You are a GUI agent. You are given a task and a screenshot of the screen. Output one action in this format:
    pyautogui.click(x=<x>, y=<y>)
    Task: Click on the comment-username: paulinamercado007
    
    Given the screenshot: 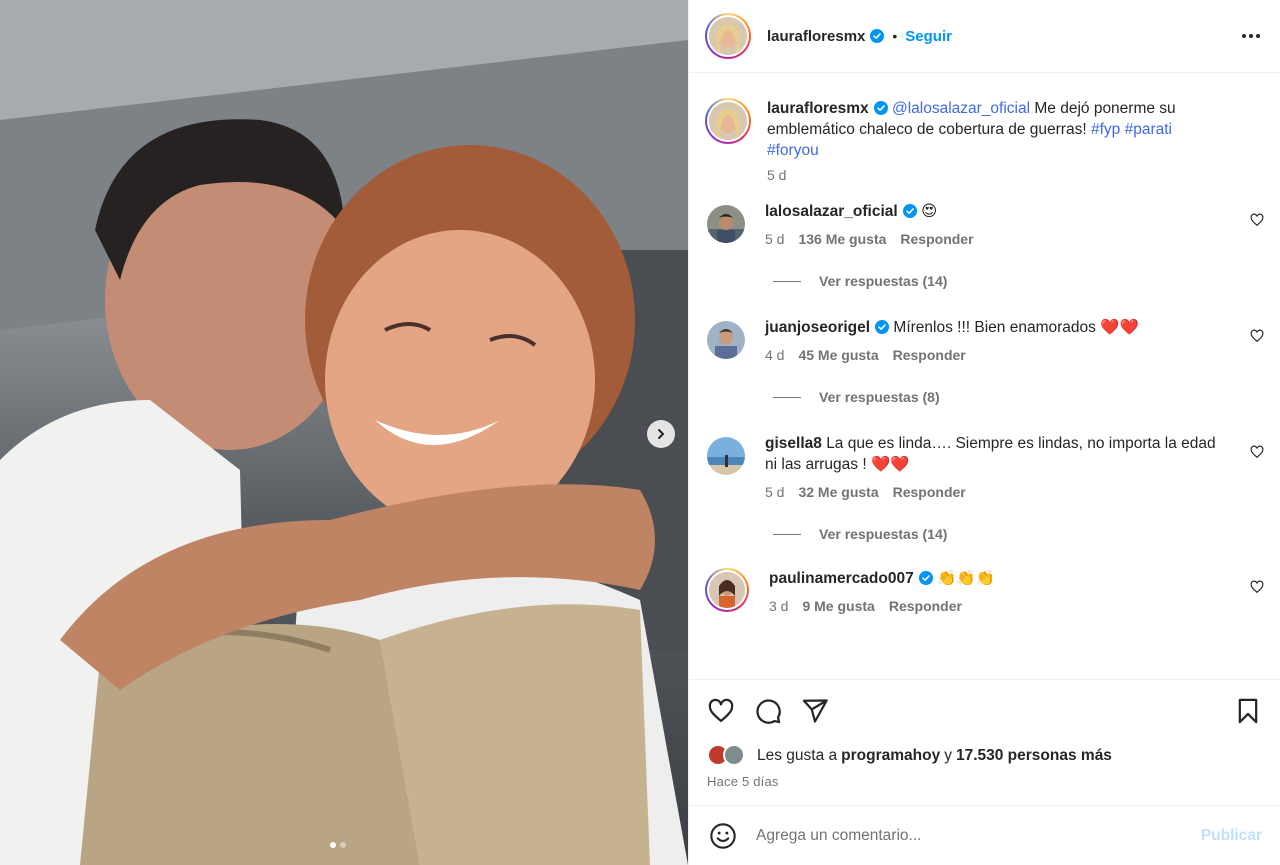 What is the action you would take?
    pyautogui.click(x=841, y=578)
    